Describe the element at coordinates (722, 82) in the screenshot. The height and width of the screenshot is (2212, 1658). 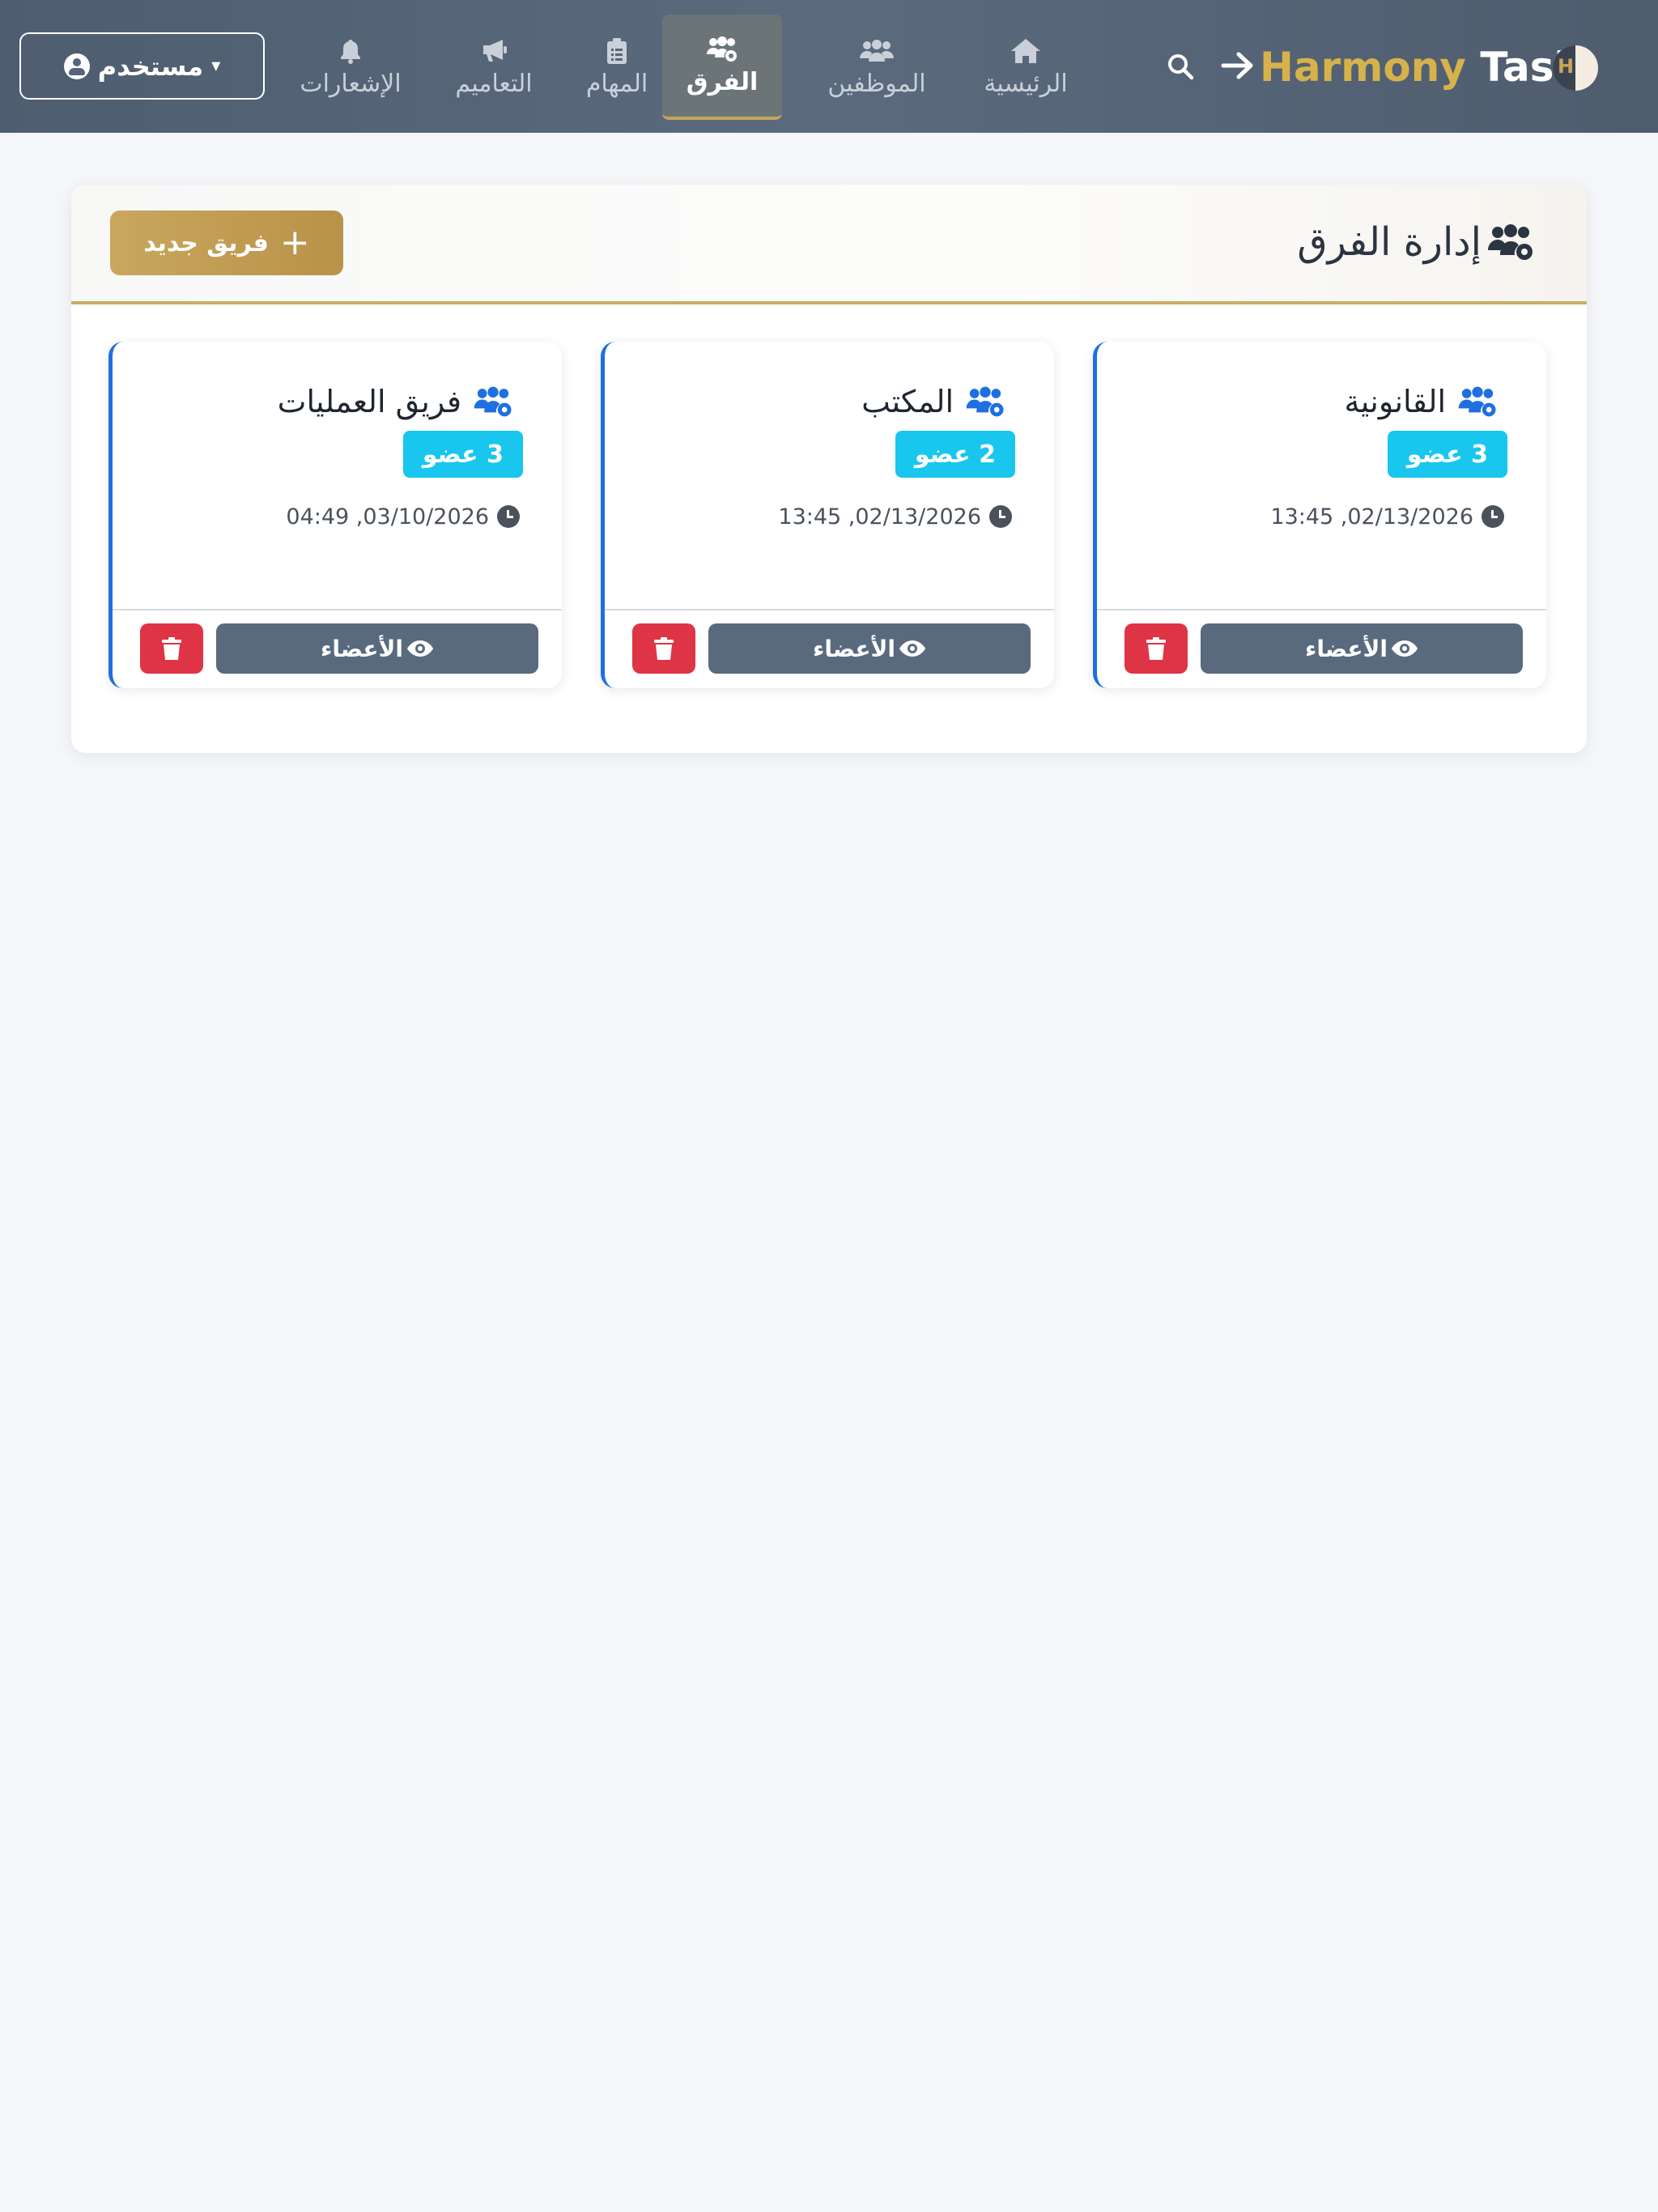
I see `nav-item-label: الفرق` at that location.